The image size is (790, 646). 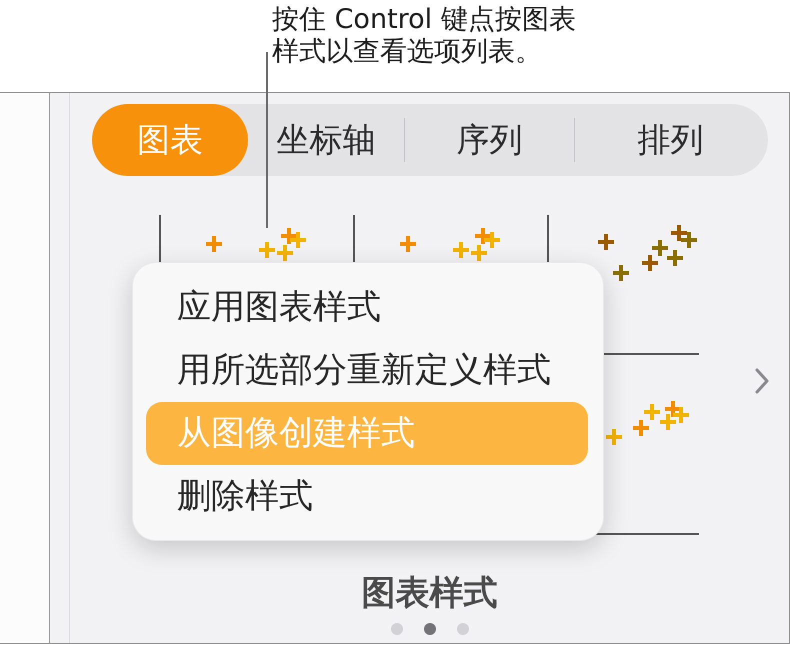 I want to click on section-title: 图表样式, so click(x=429, y=593).